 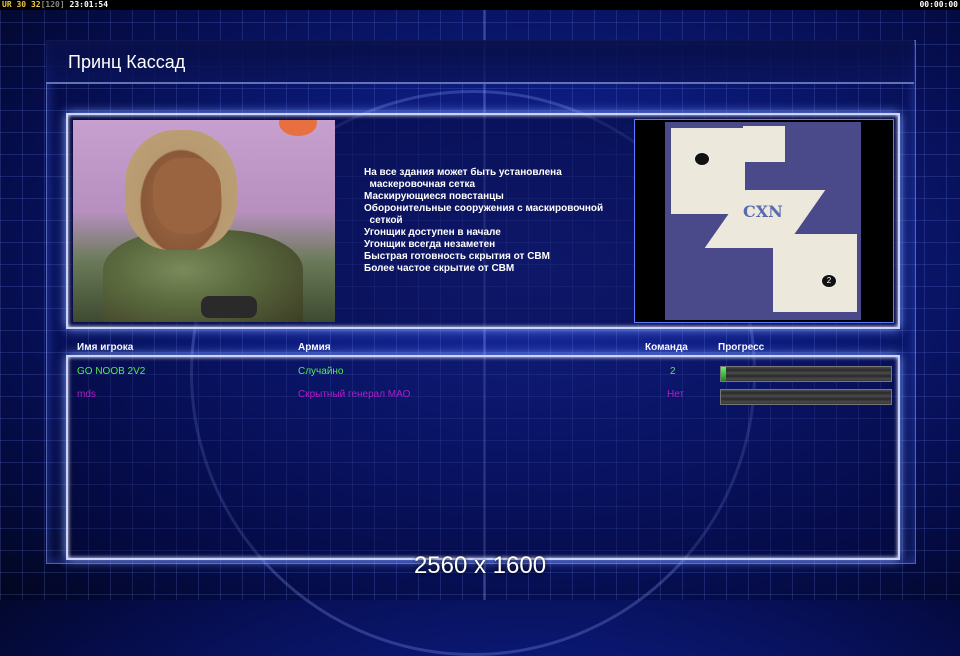 What do you see at coordinates (430, 244) in the screenshot?
I see `perk-item: Угонщик всегда незаметен` at bounding box center [430, 244].